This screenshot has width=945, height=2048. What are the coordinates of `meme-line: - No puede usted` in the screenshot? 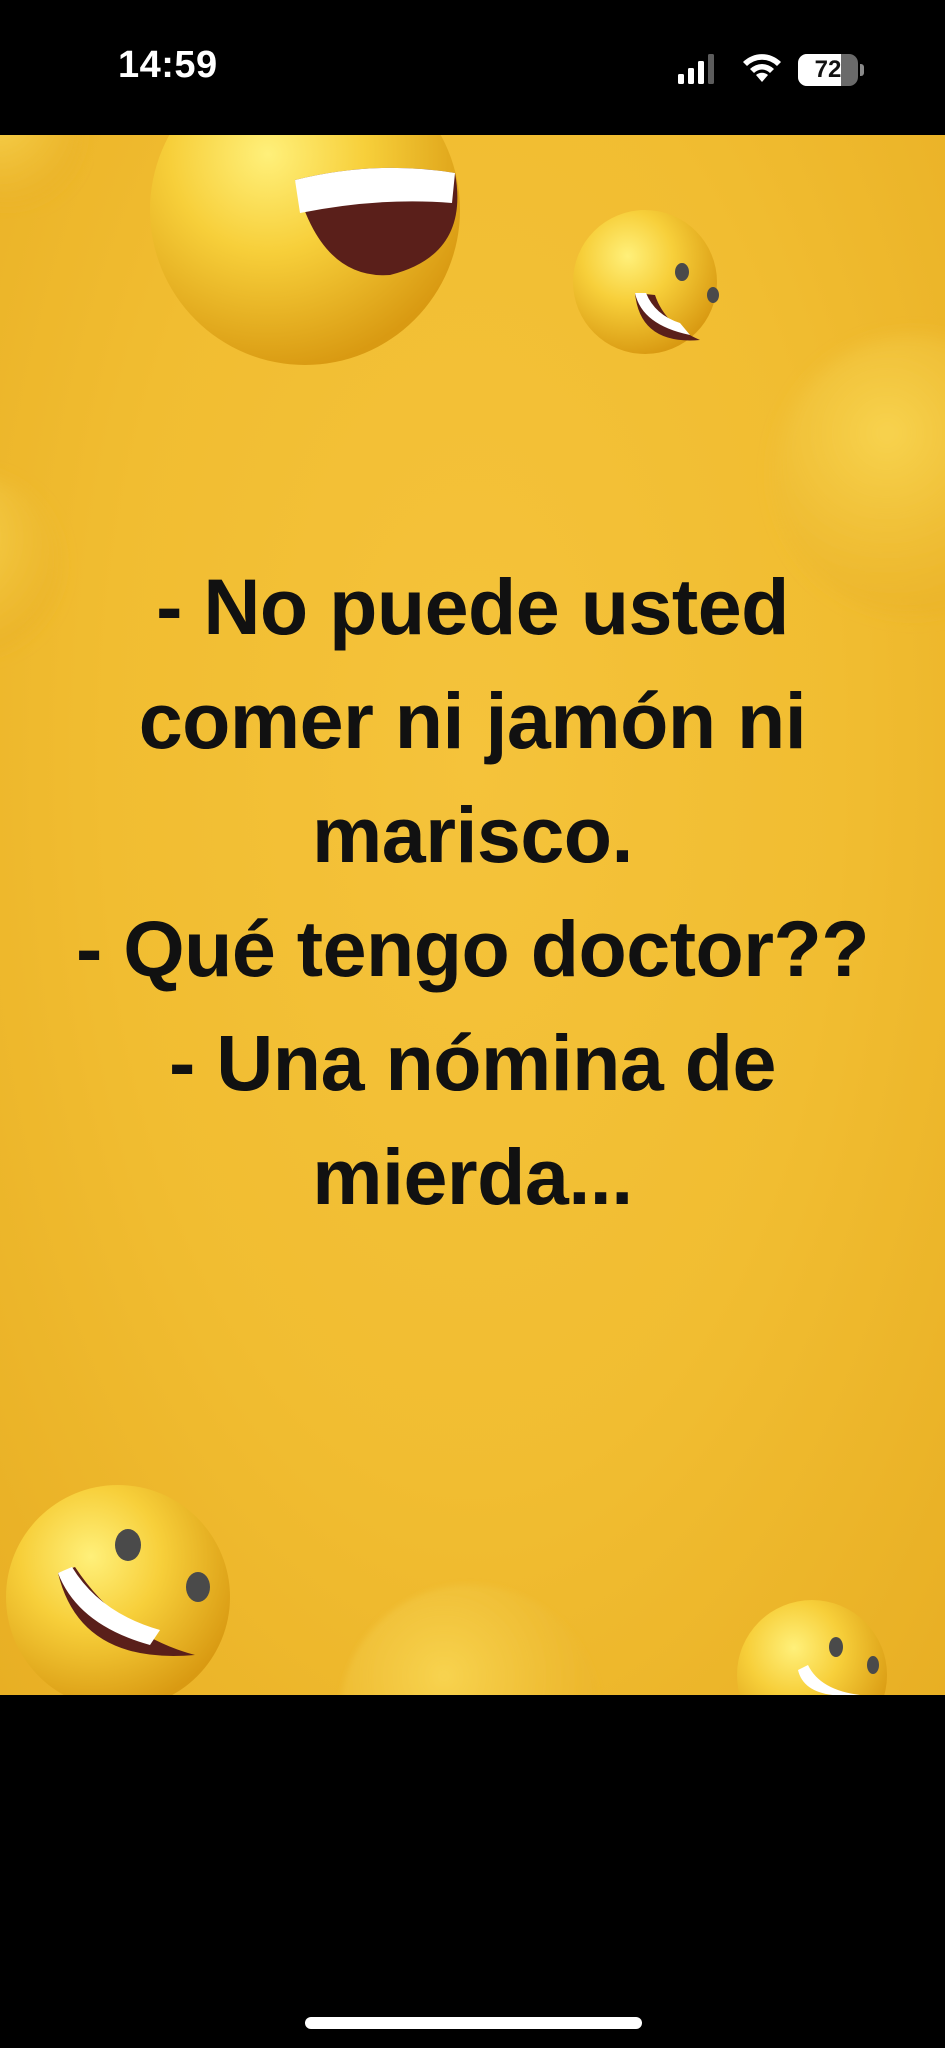 It's located at (472, 606).